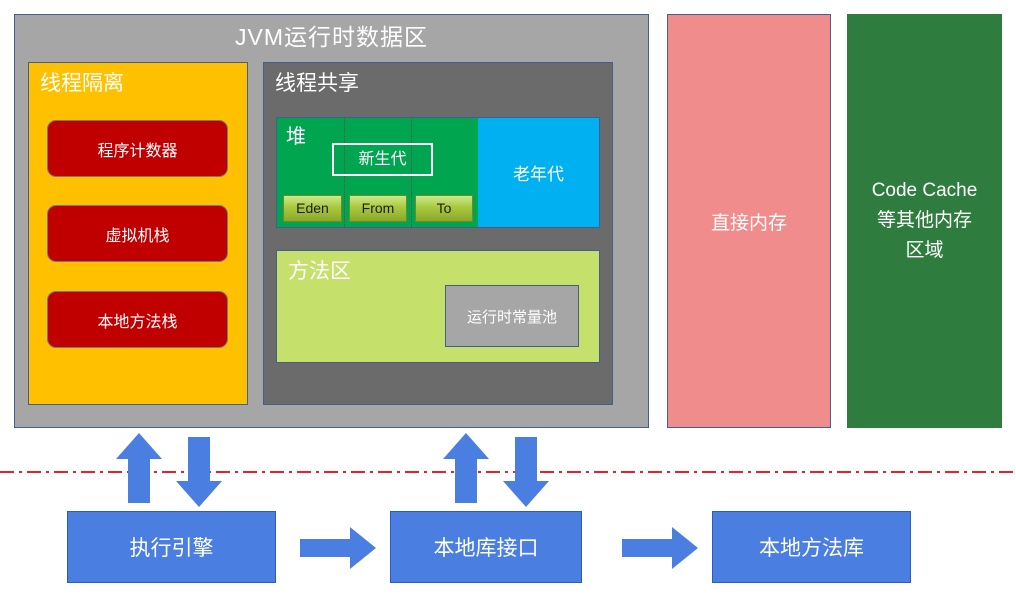  Describe the element at coordinates (486, 547) in the screenshot. I see `native-interface-box: 本地库接口` at that location.